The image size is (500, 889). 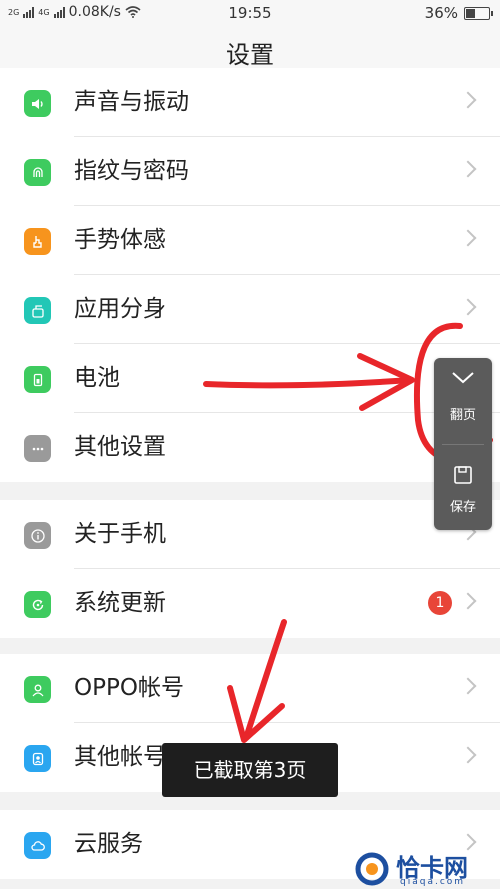 I want to click on settings-item-gesture: 手势体感, so click(x=250, y=240).